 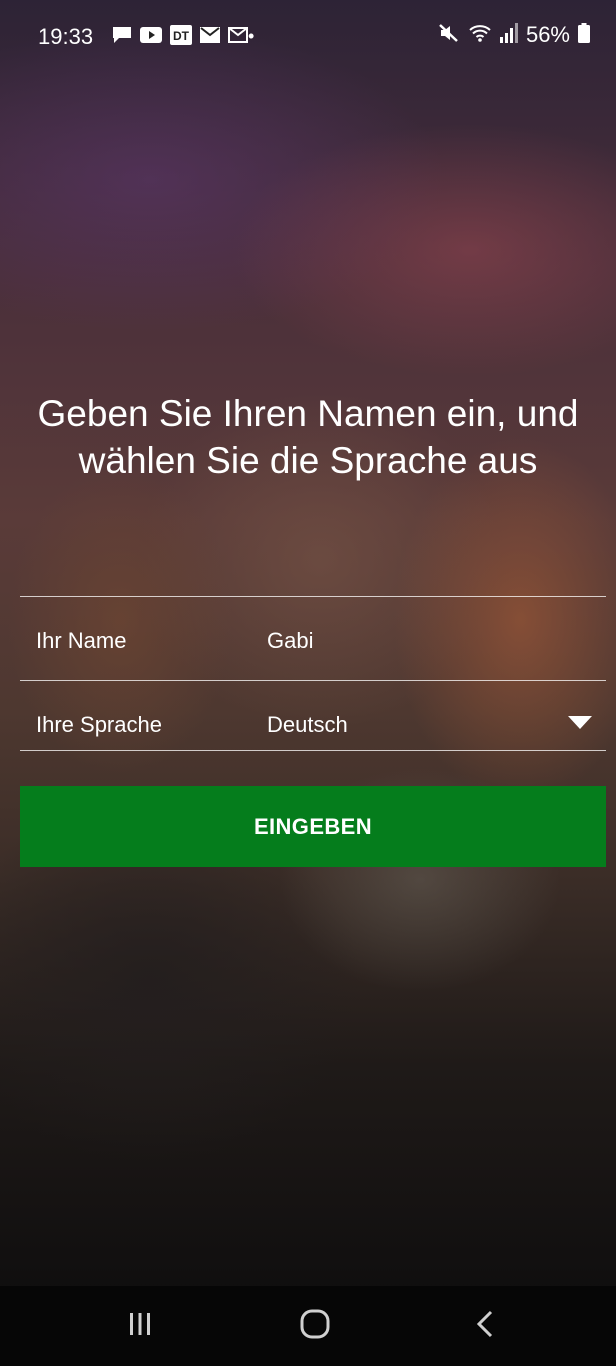 What do you see at coordinates (313, 680) in the screenshot?
I see `form-divider-middle` at bounding box center [313, 680].